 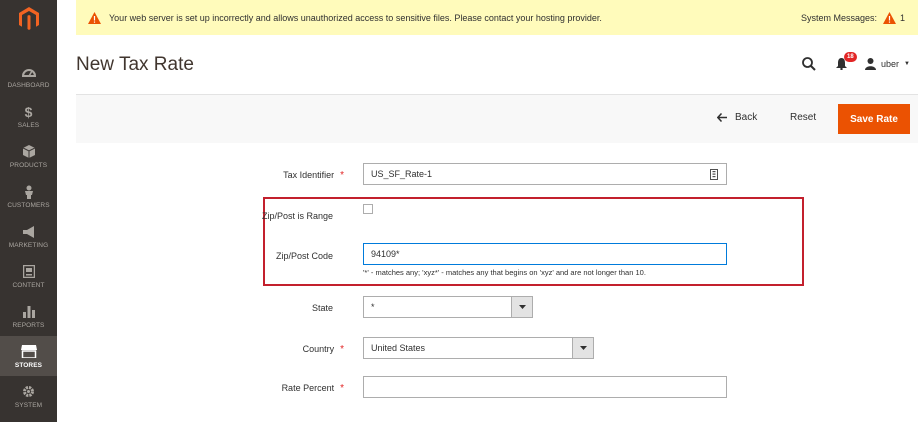 I want to click on sidebar-item-marketing: MARKETING, so click(x=28, y=236).